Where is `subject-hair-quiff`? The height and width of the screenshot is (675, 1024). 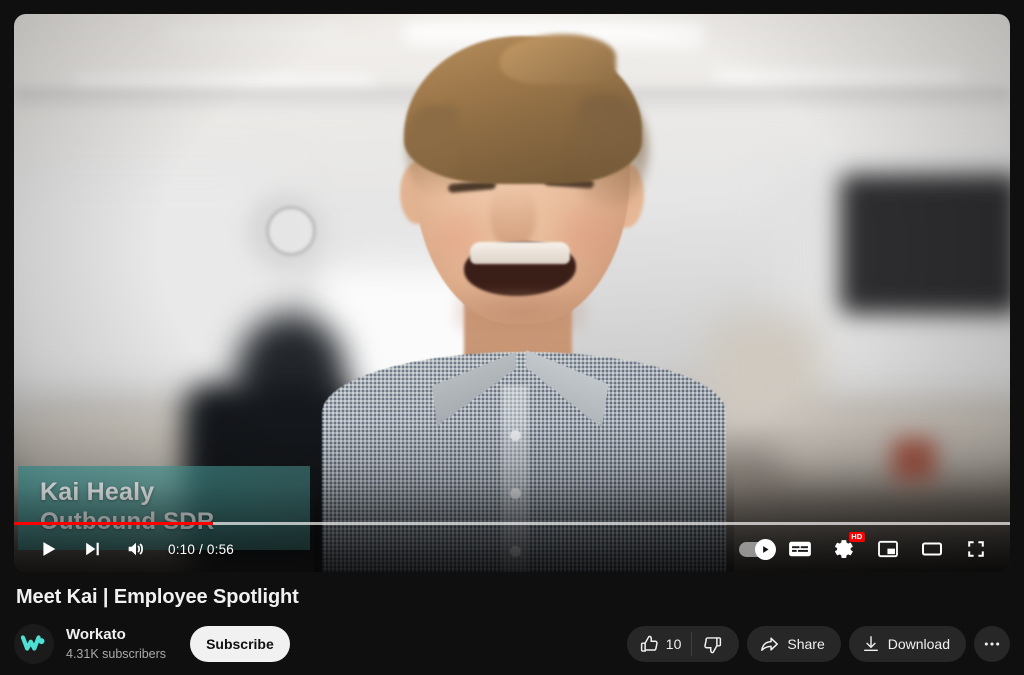 subject-hair-quiff is located at coordinates (558, 59).